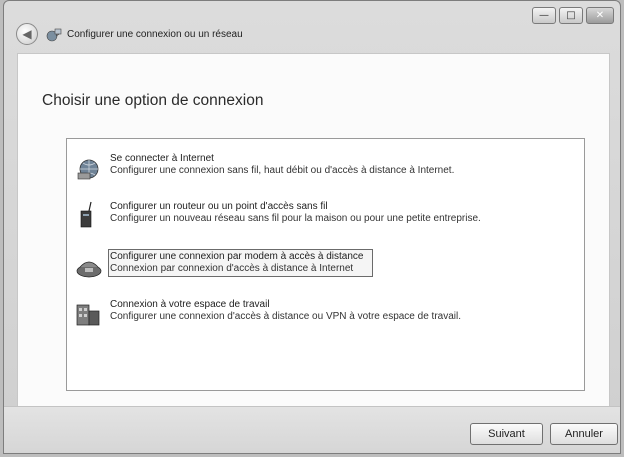  What do you see at coordinates (155, 34) in the screenshot?
I see `window-title: Configurer une connexion ou un réseau` at bounding box center [155, 34].